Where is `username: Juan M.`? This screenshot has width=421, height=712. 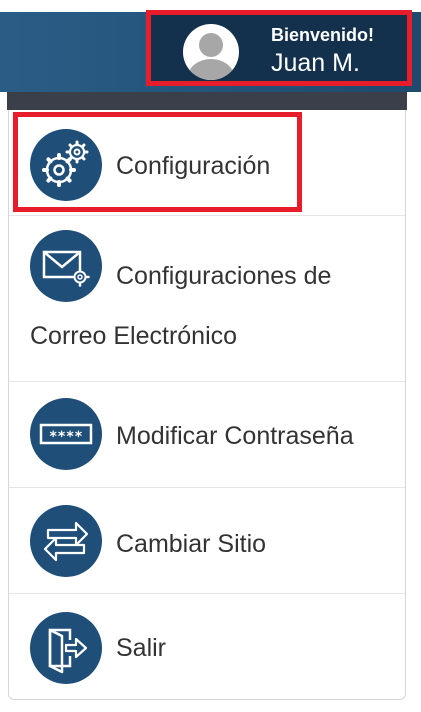 username: Juan M. is located at coordinates (315, 63).